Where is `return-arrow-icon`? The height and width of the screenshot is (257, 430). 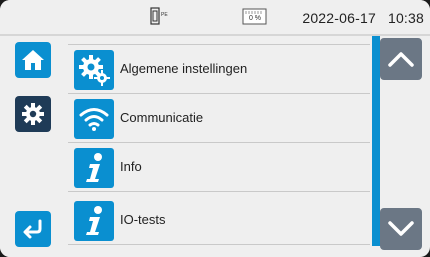
return-arrow-icon is located at coordinates (32, 229).